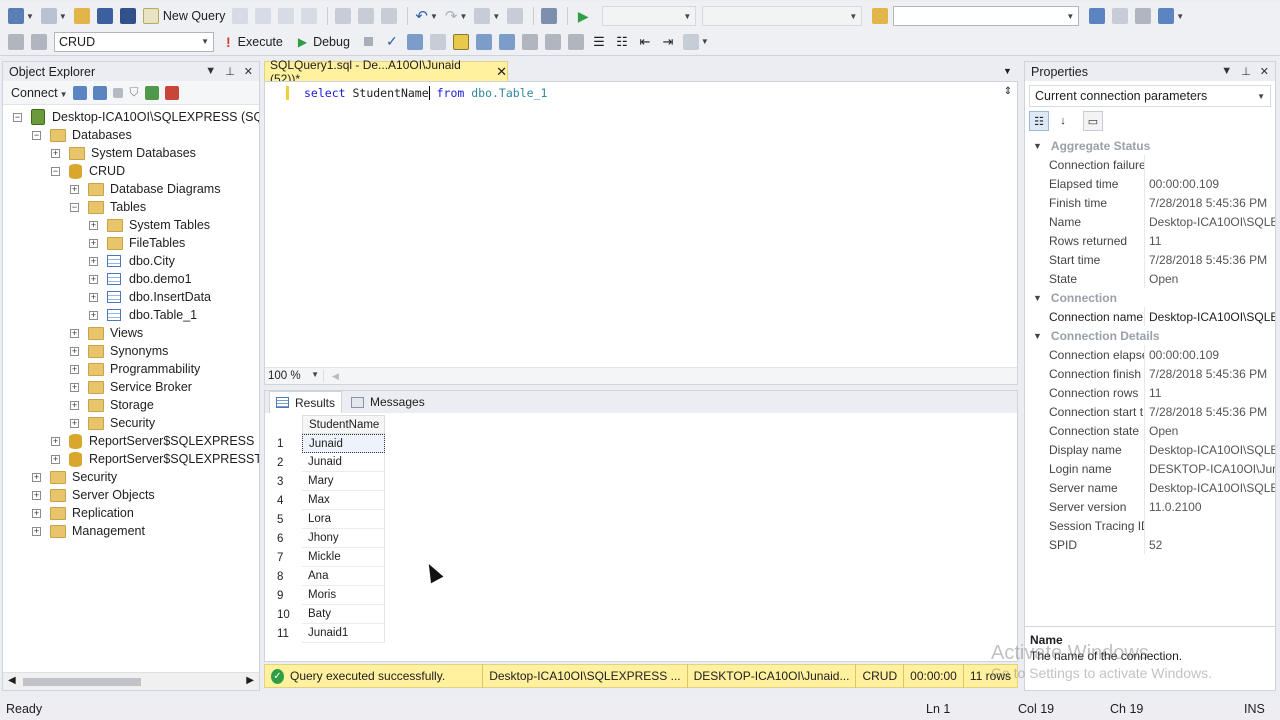 Image resolution: width=1280 pixels, height=720 pixels. What do you see at coordinates (1150, 202) in the screenshot?
I see `property-row: Finish time 7/28/2018 5:45:36 PM` at bounding box center [1150, 202].